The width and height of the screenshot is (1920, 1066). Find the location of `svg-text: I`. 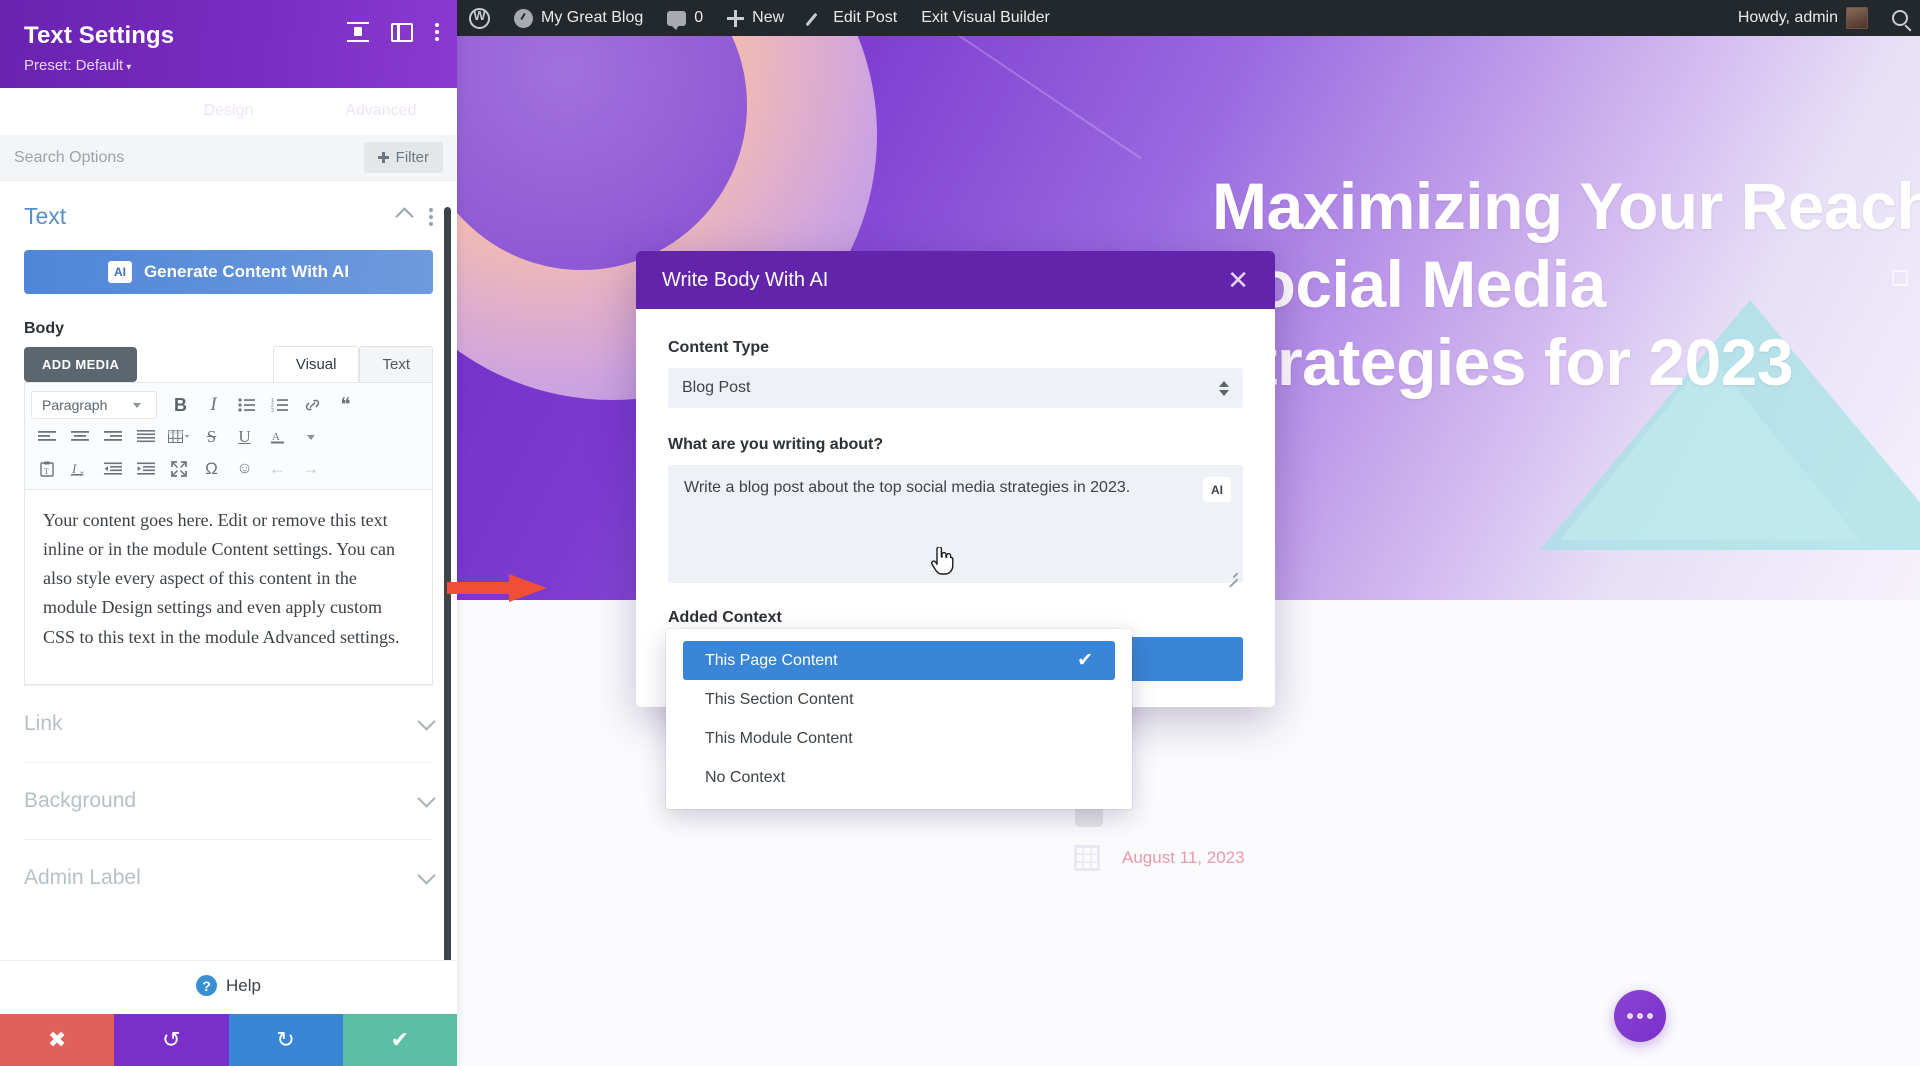

svg-text: I is located at coordinates (74, 468).